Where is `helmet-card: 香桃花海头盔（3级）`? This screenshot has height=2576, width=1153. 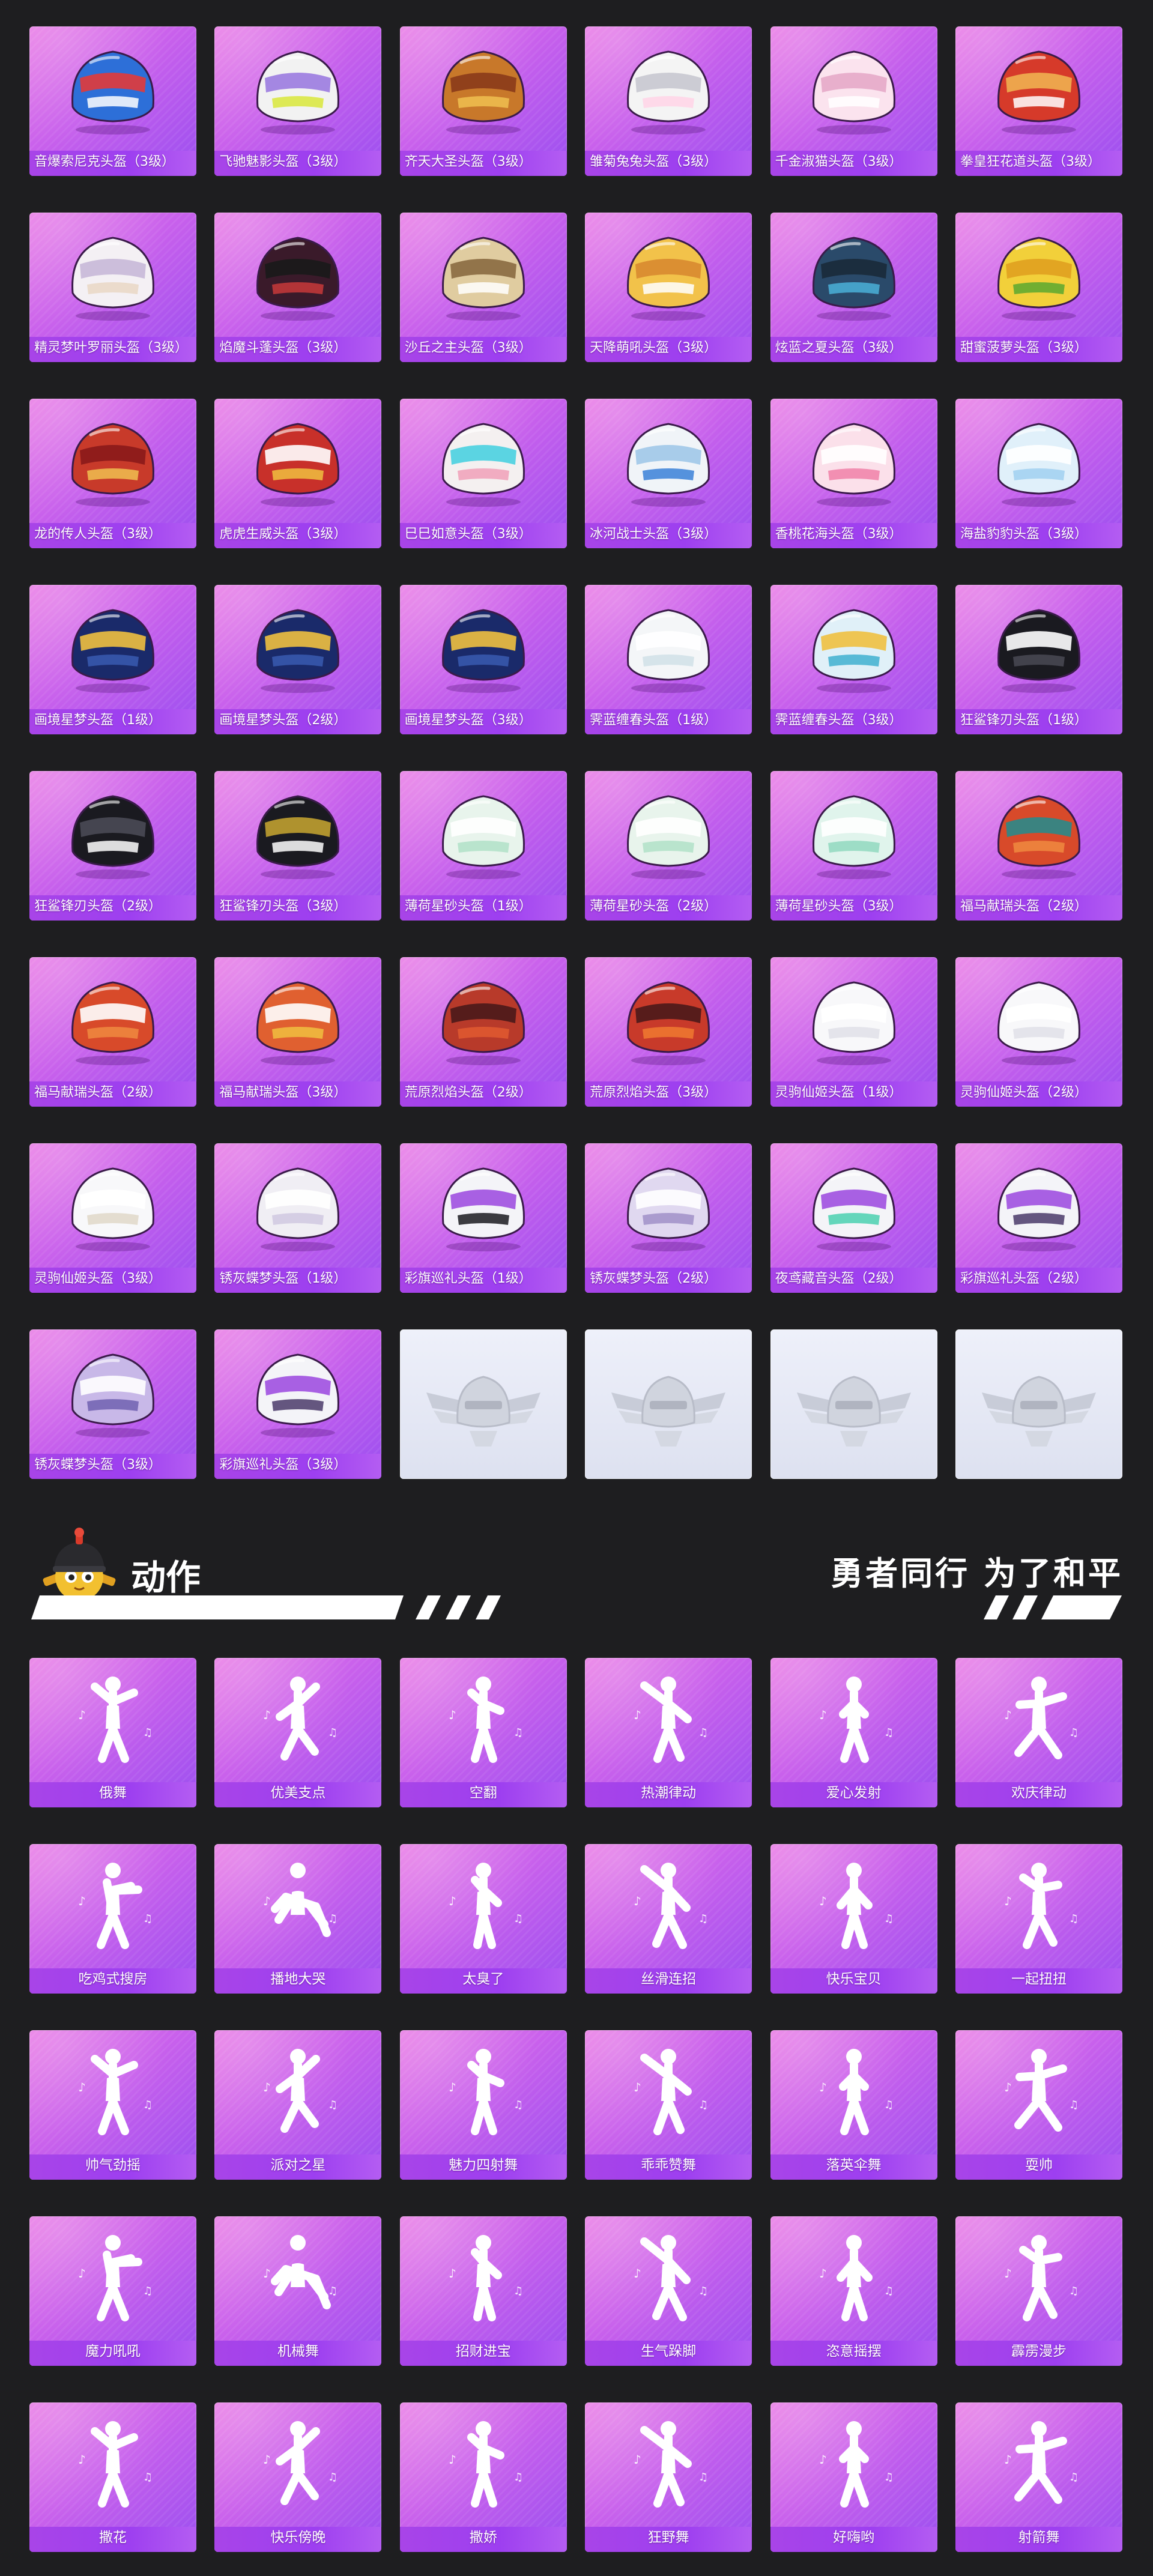
helmet-card: 香桃花海头盔（3级） is located at coordinates (853, 473).